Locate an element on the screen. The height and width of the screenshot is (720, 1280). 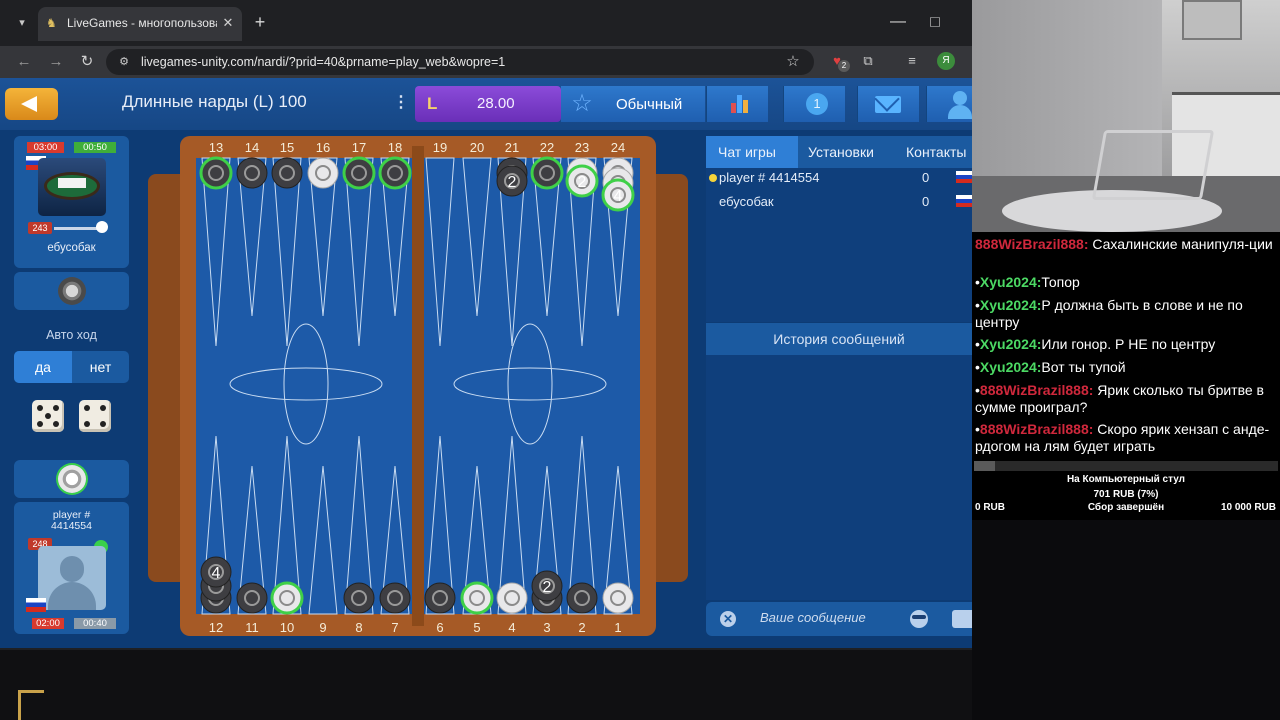
back-arrow-icon: ← is located at coordinates (24, 62).